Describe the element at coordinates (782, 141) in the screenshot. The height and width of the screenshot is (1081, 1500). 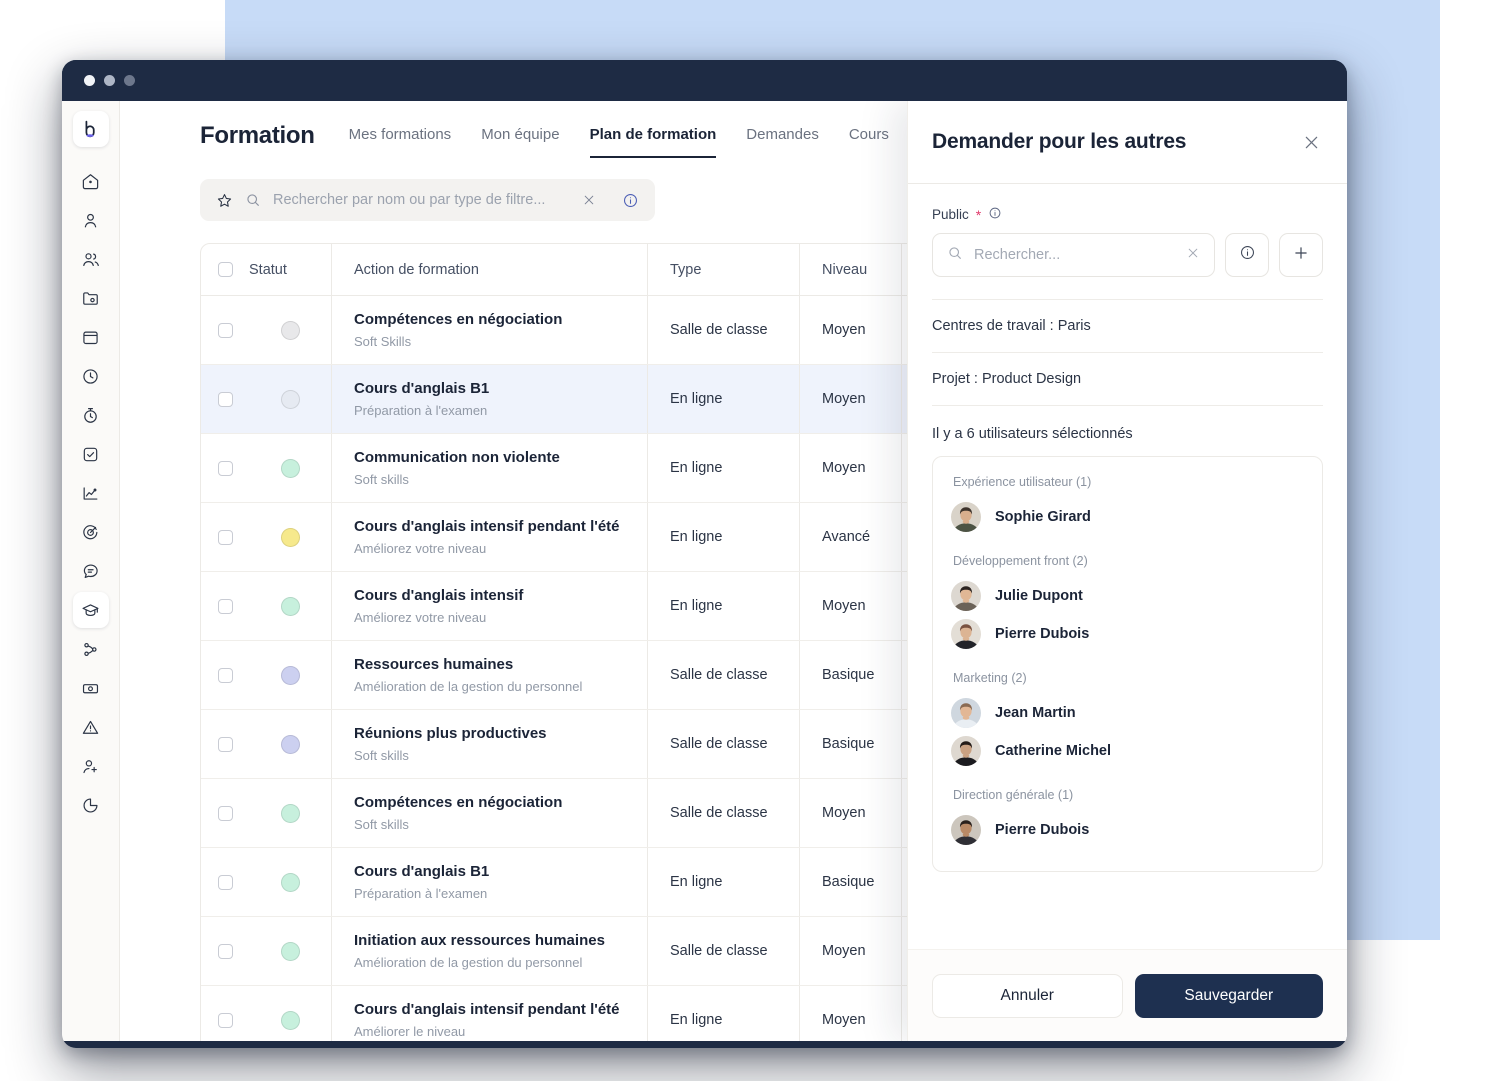
I see `tab-demandes: Demandes` at that location.